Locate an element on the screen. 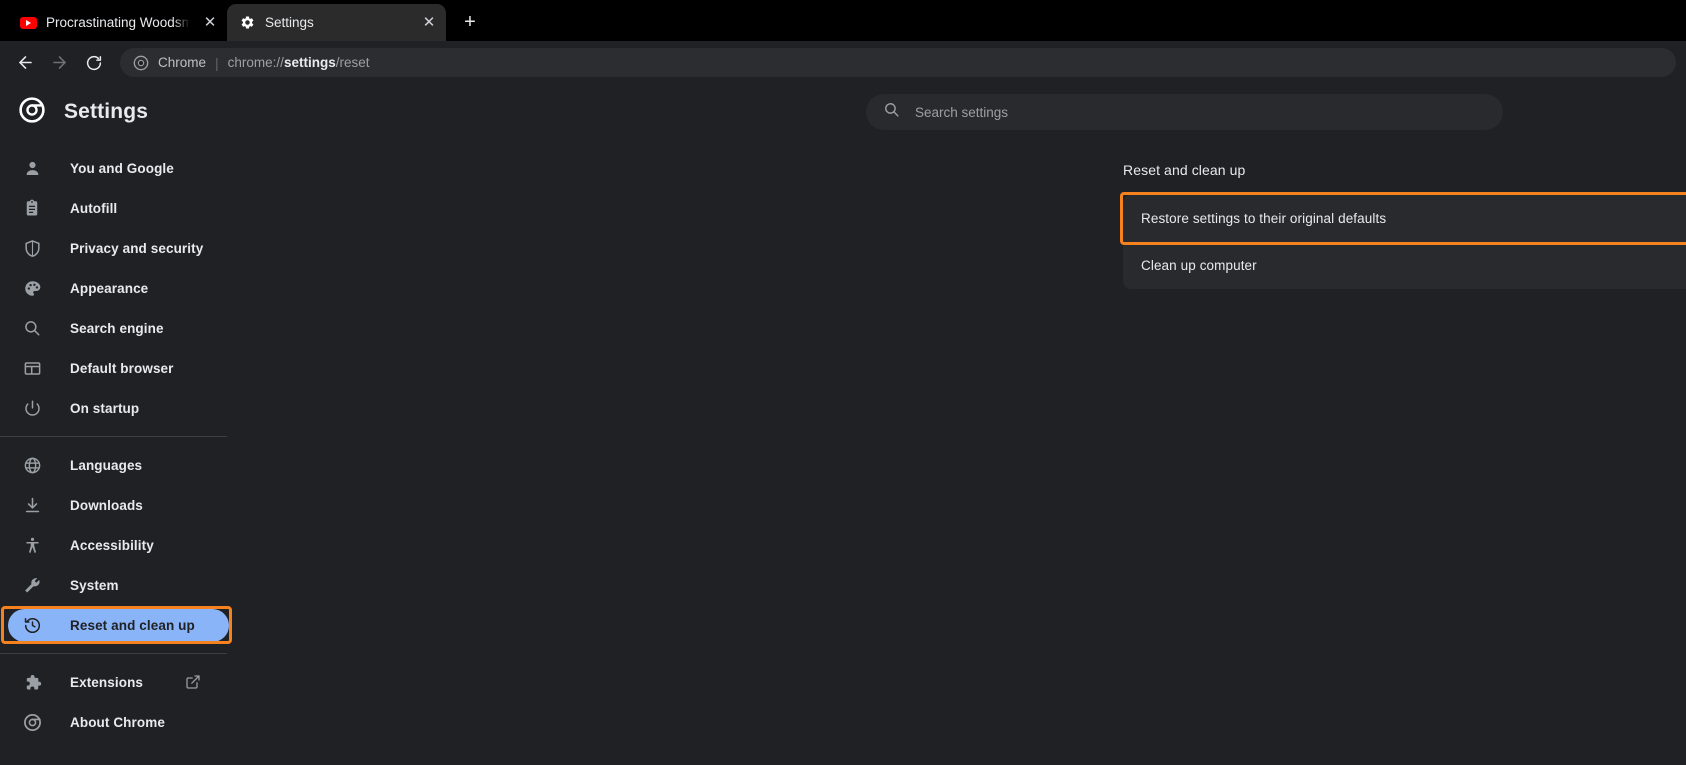 The width and height of the screenshot is (1686, 765). url-prefix: chrome:// is located at coordinates (255, 62).